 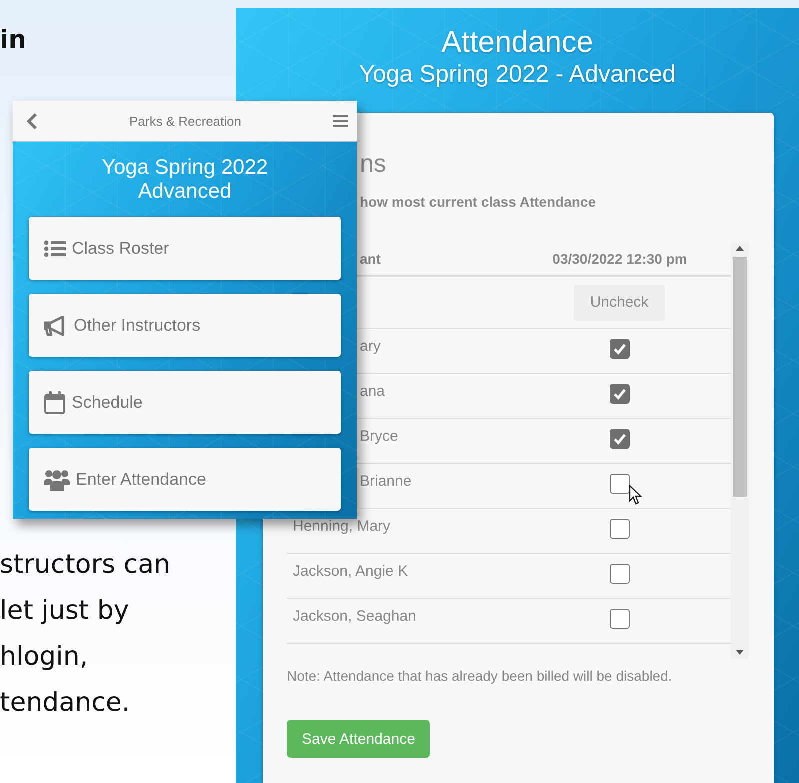 What do you see at coordinates (358, 739) in the screenshot?
I see `save-attendance-button: Save Attendance` at bounding box center [358, 739].